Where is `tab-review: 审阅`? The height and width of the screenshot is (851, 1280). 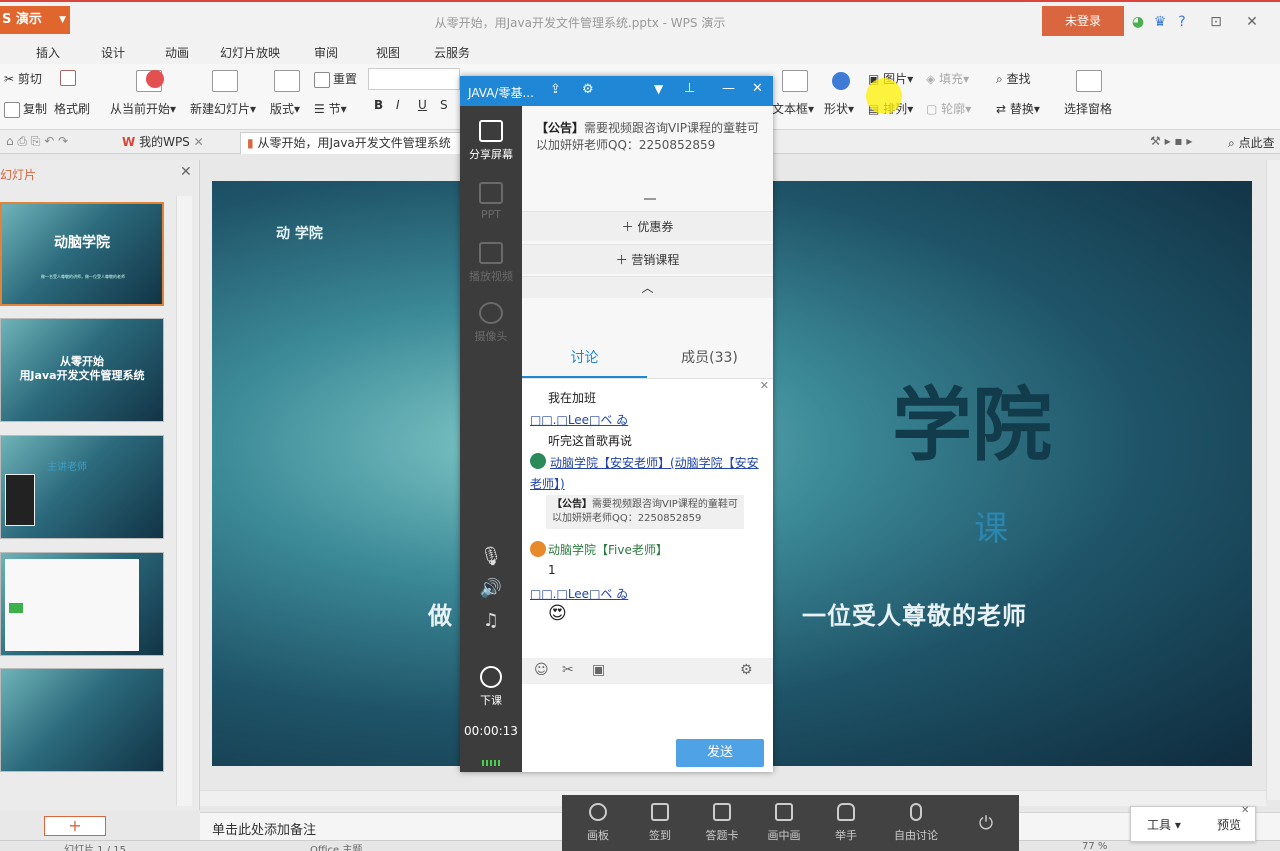
tab-review: 审阅 is located at coordinates (326, 52).